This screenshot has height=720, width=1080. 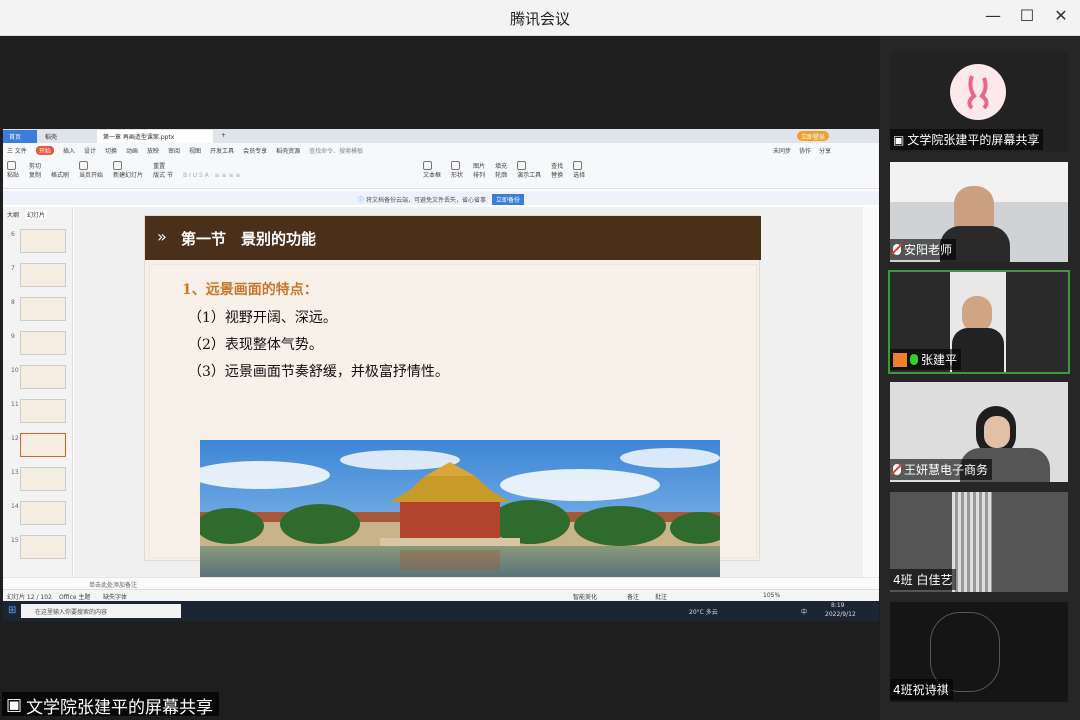 I want to click on participant-name: 王妍慧电子商务, so click(x=946, y=470).